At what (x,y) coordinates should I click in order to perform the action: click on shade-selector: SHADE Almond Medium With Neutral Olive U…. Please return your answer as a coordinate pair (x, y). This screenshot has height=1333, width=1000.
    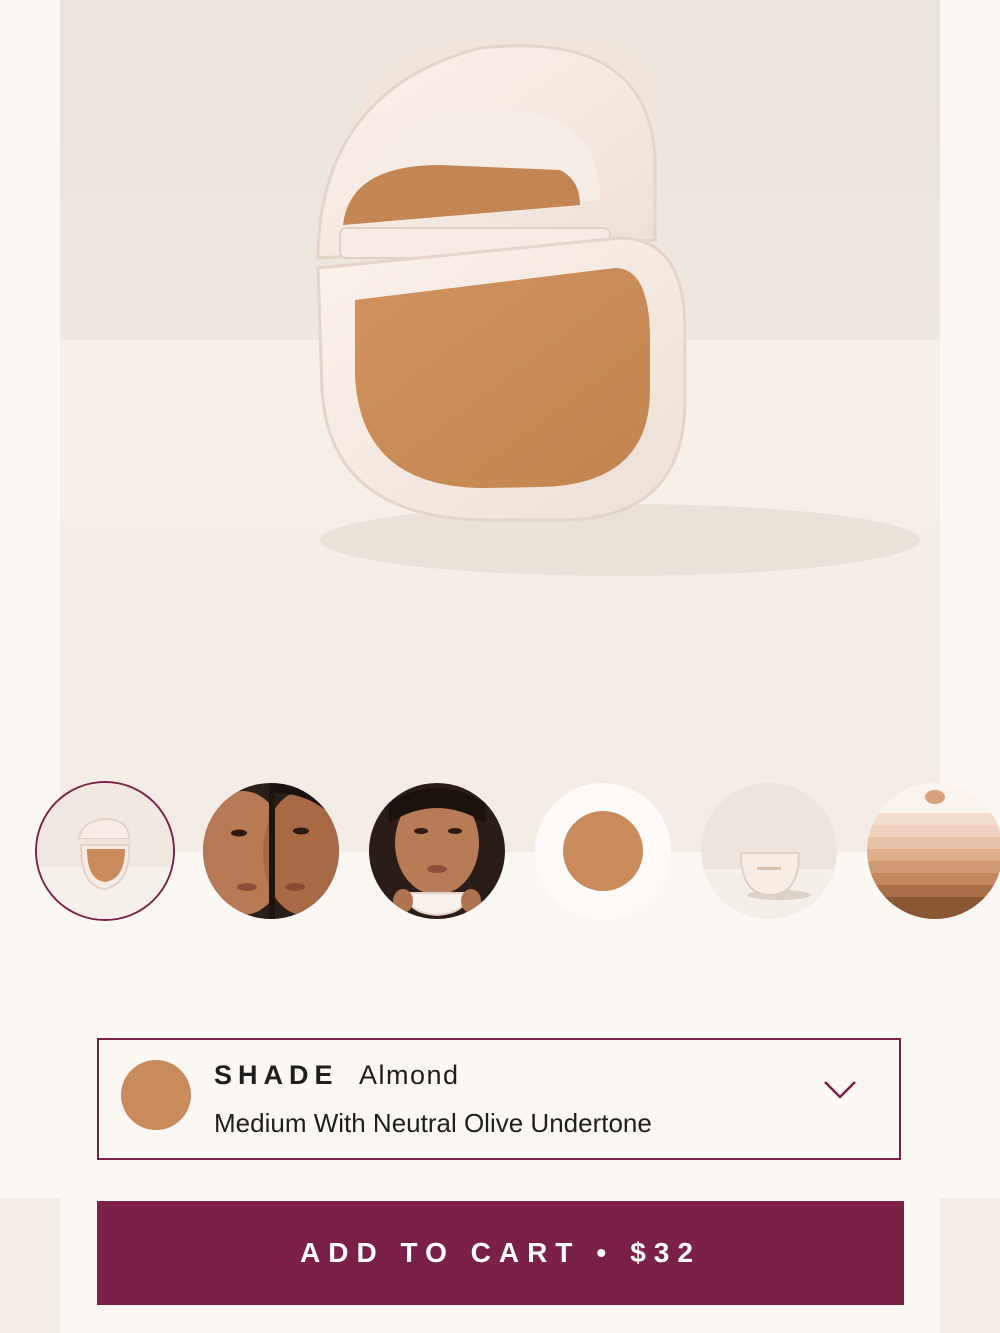
    Looking at the image, I should click on (499, 1099).